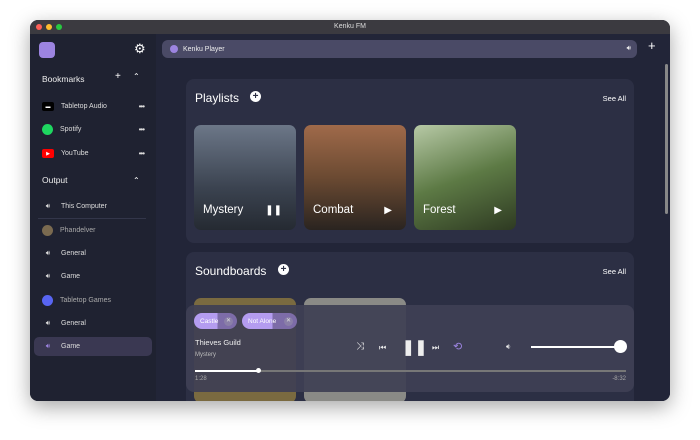 Image resolution: width=700 pixels, height=440 pixels. Describe the element at coordinates (47, 50) in the screenshot. I see `app-logo-icon` at that location.